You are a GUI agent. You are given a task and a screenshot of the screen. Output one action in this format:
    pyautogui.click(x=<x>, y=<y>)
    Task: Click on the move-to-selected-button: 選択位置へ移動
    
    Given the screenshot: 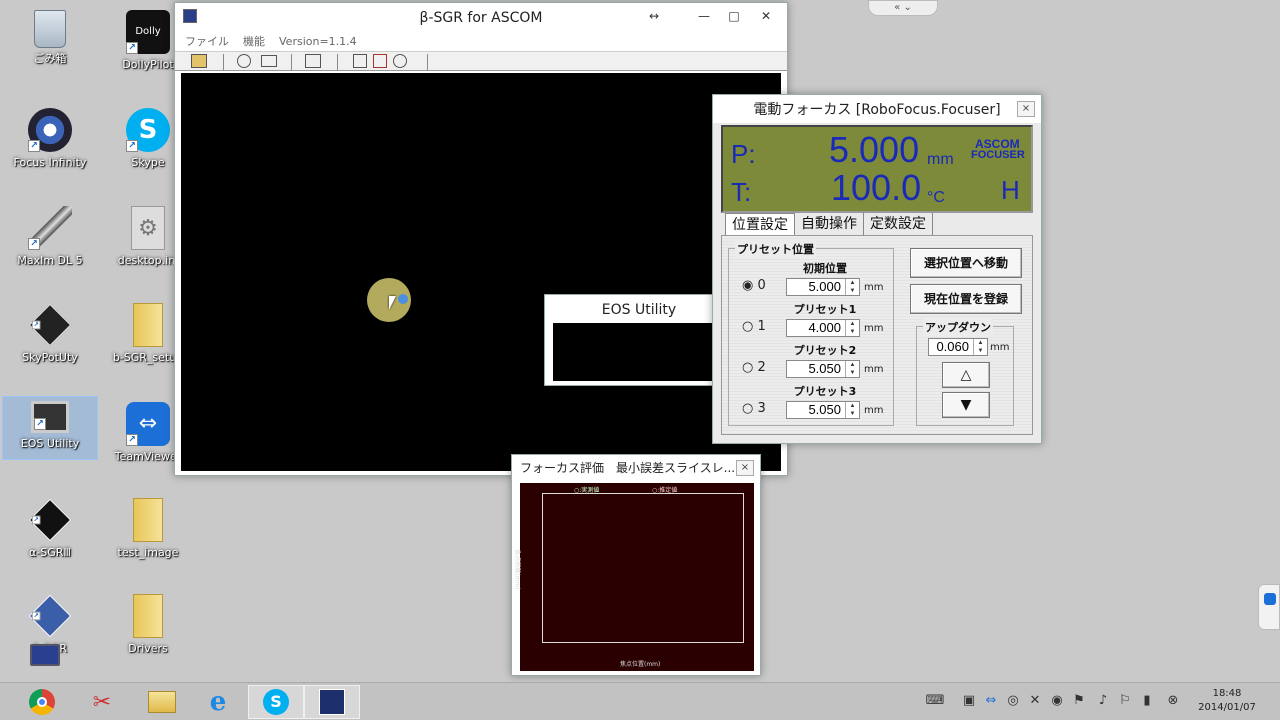 What is the action you would take?
    pyautogui.click(x=966, y=263)
    